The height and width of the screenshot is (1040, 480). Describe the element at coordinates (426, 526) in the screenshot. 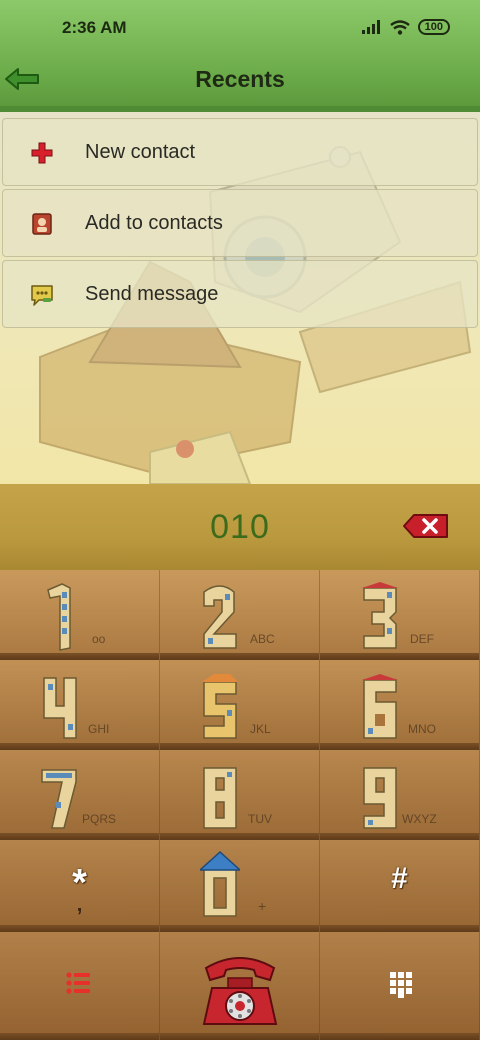

I see `backspace-icon` at that location.